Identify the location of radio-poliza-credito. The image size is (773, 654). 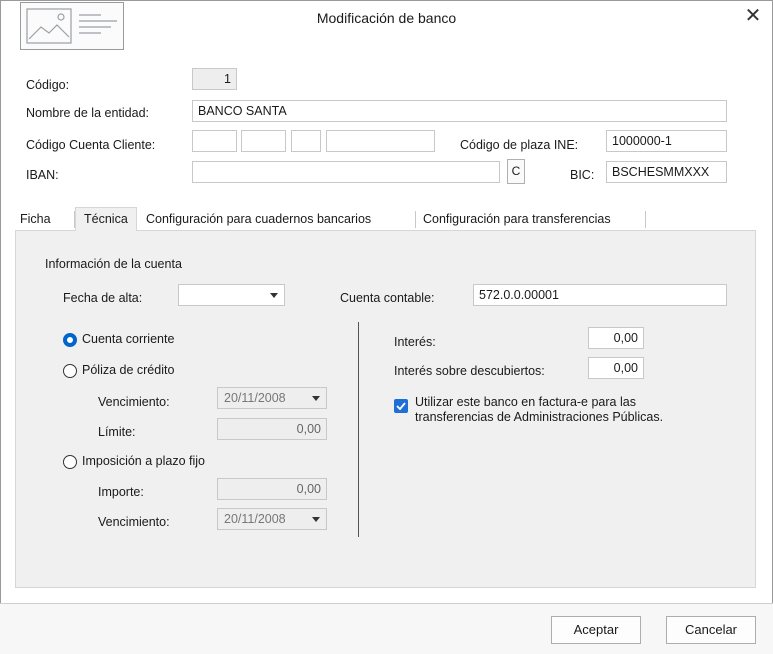
(70, 371).